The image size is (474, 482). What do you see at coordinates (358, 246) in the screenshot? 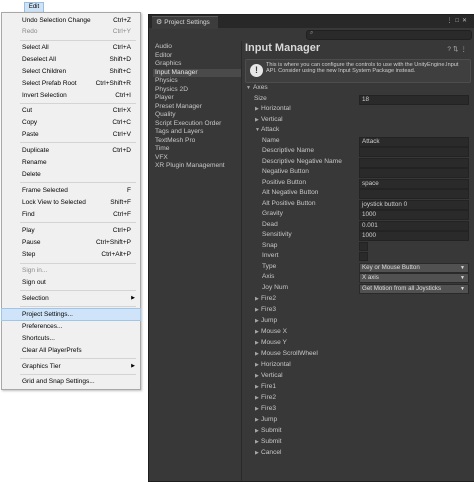
I see `prop-snap: Snap` at bounding box center [358, 246].